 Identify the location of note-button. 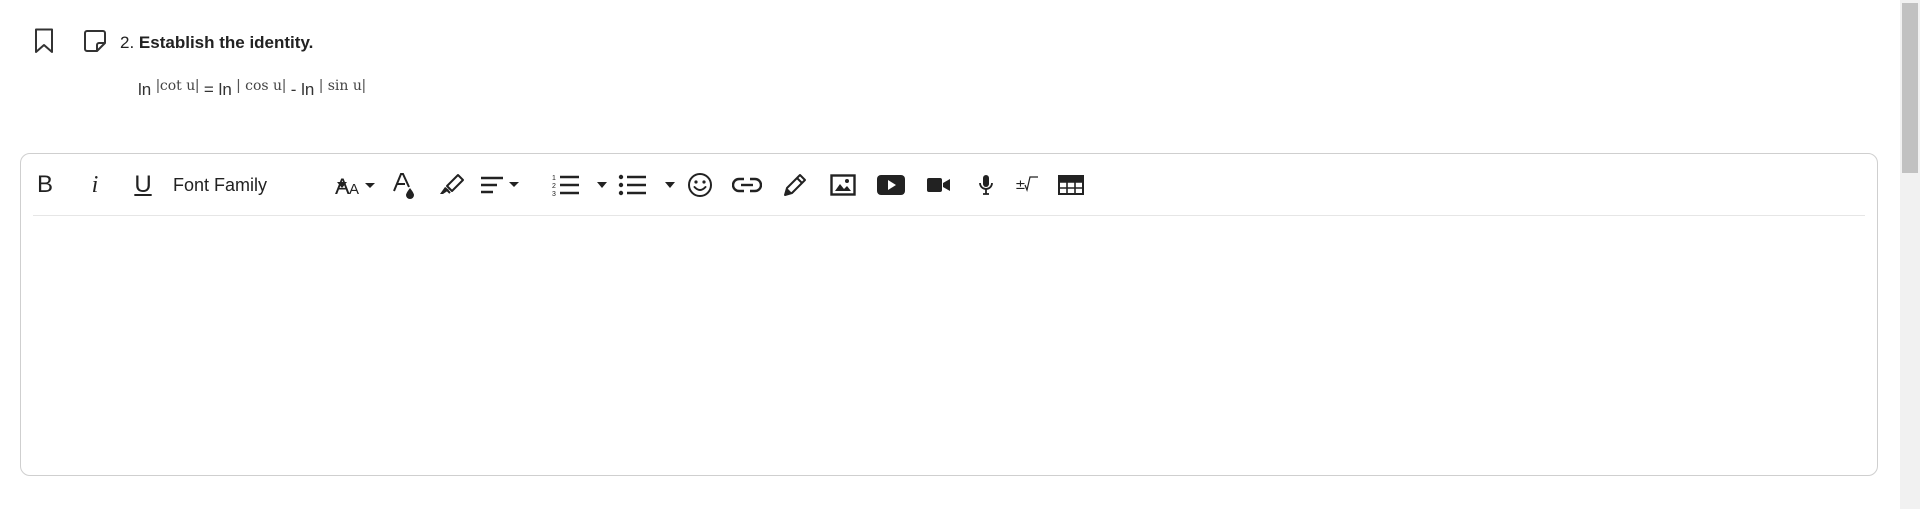
(95, 41).